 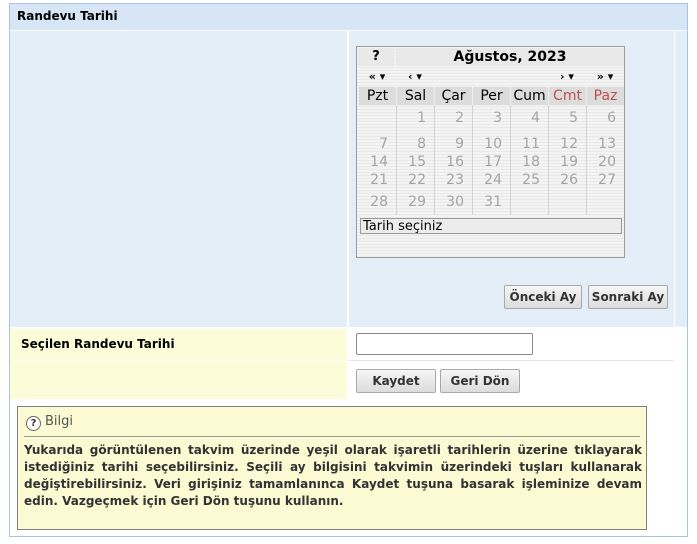 What do you see at coordinates (605, 96) in the screenshot?
I see `weekday-header: Paz` at bounding box center [605, 96].